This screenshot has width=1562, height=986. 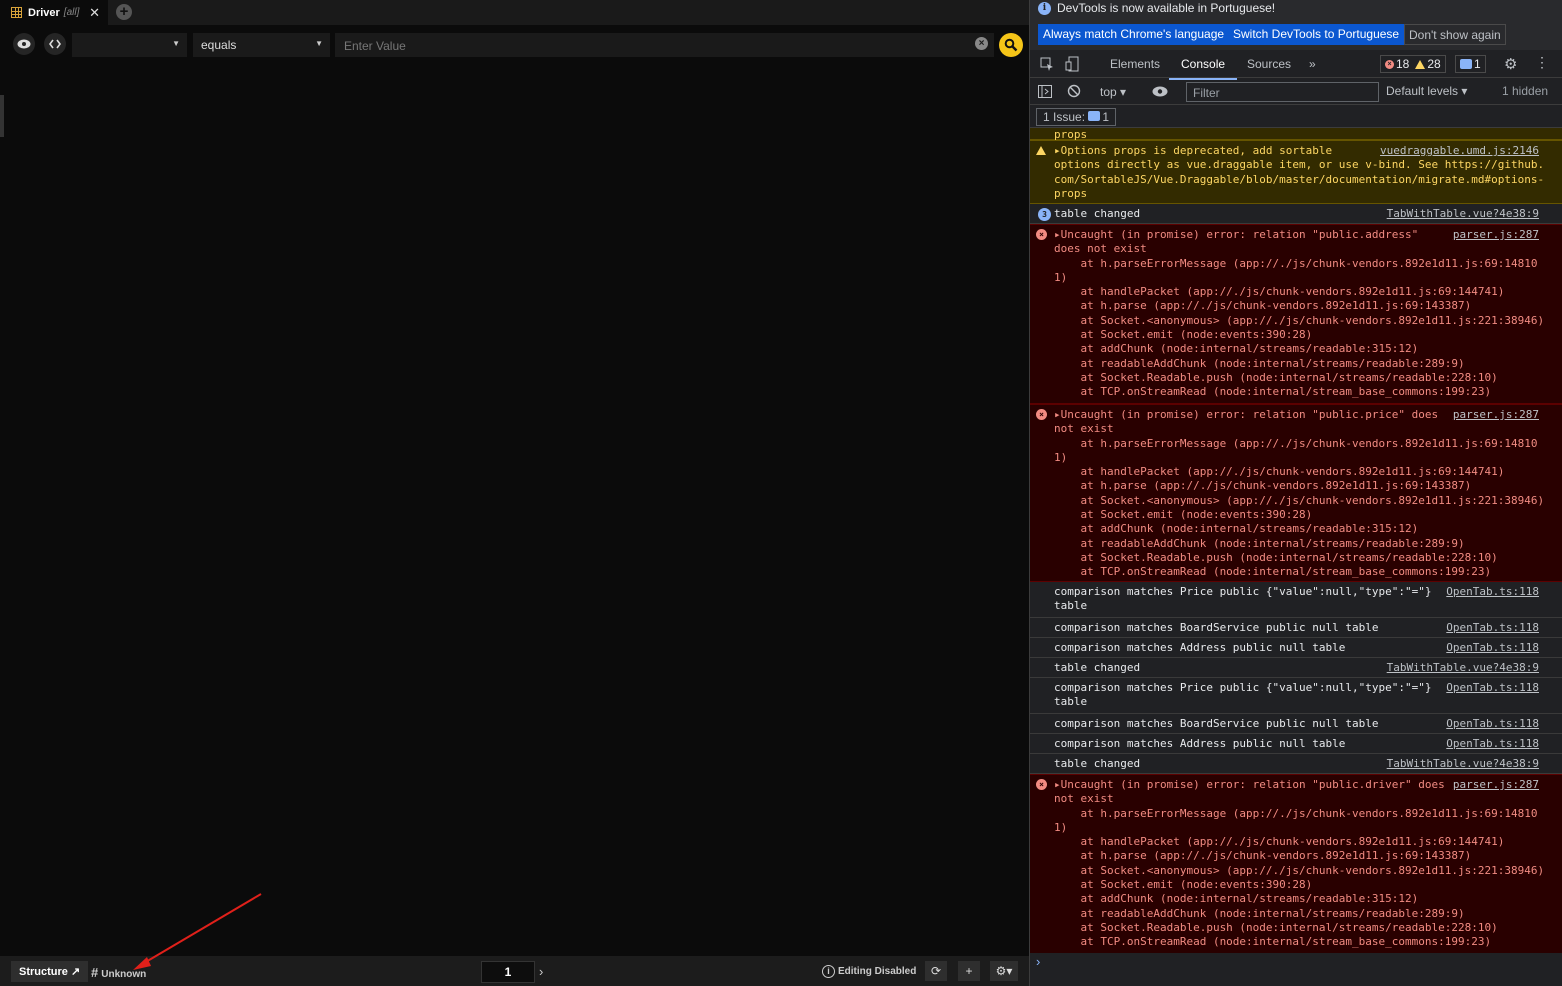 What do you see at coordinates (1094, 116) in the screenshot?
I see `message-icon` at bounding box center [1094, 116].